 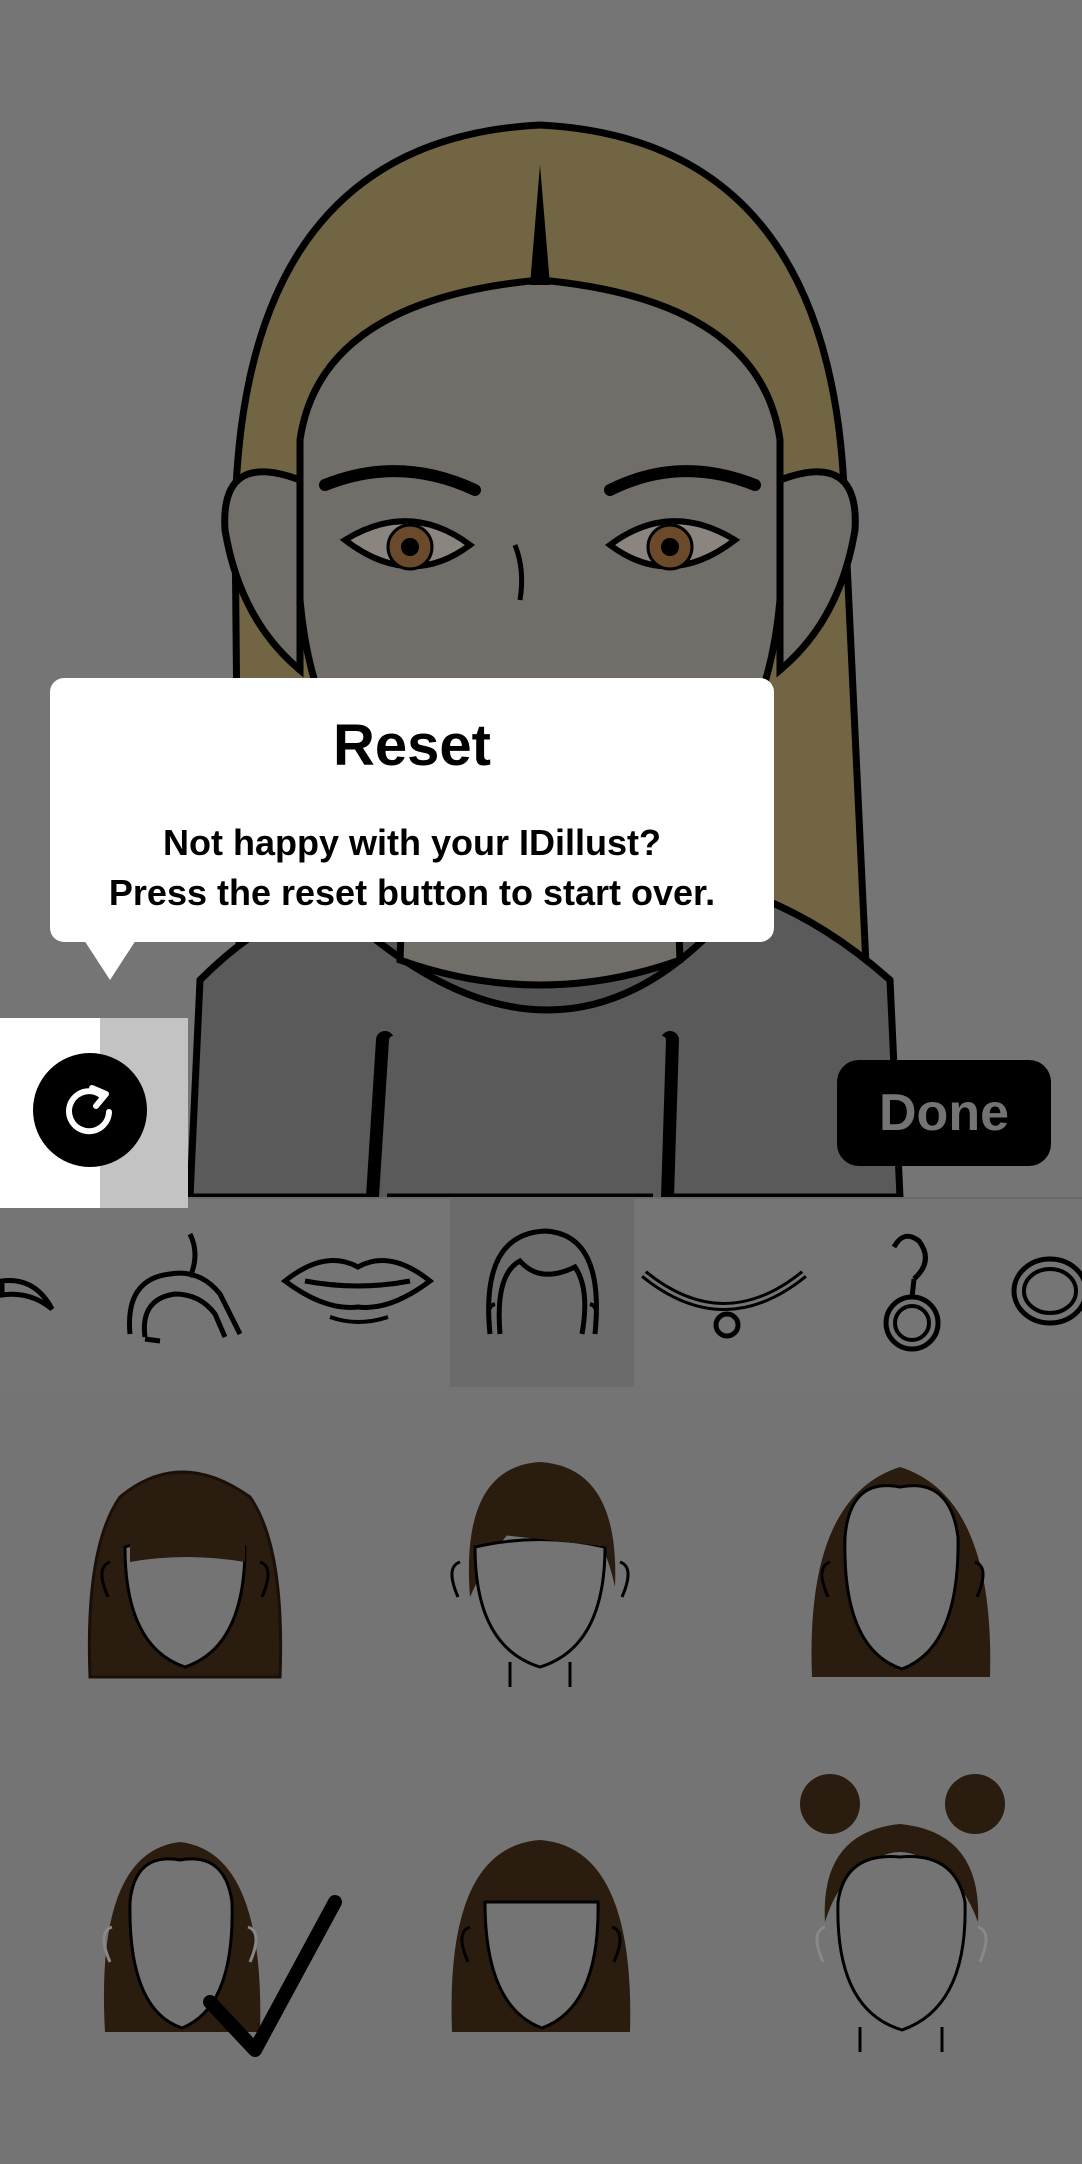 I want to click on hair-option-bob-with-bangs, so click(x=180, y=1567).